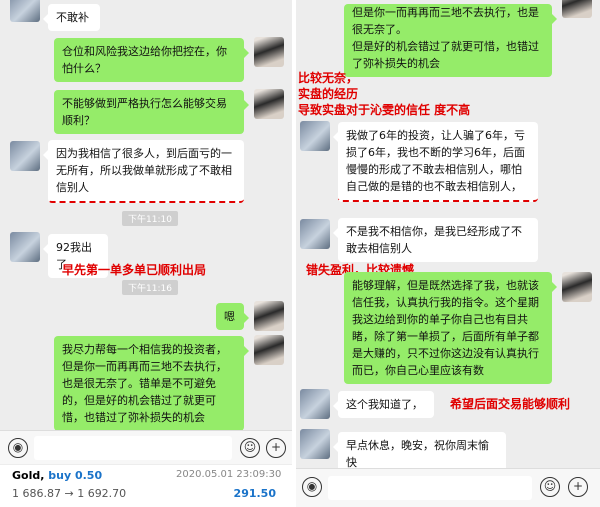 The height and width of the screenshot is (507, 600). I want to click on annotation-trust: 导致实盘对于沁雯的信任 度不高, so click(384, 110).